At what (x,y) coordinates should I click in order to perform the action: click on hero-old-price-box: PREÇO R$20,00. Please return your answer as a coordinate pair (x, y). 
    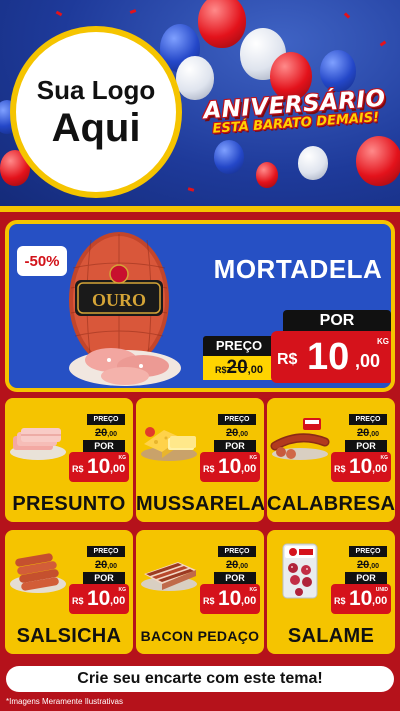
    Looking at the image, I should click on (239, 358).